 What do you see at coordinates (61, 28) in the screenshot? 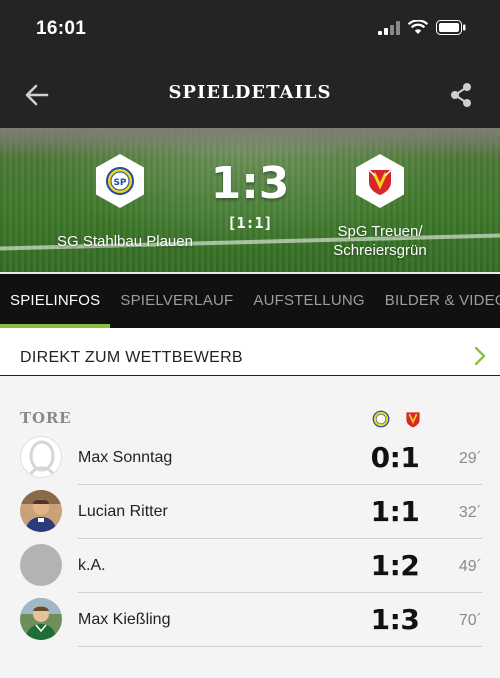
I see `status-time: 16:01` at bounding box center [61, 28].